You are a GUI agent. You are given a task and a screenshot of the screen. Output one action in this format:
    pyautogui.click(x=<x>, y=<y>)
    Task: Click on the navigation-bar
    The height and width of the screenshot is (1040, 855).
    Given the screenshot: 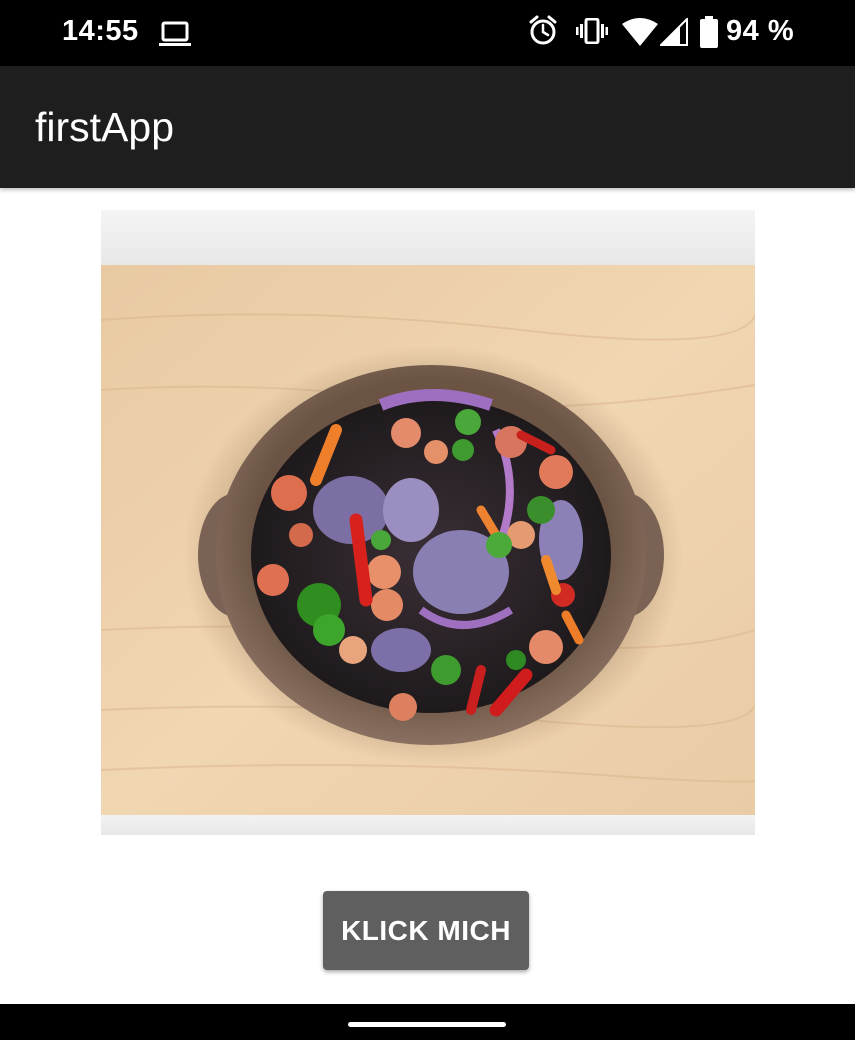 What is the action you would take?
    pyautogui.click(x=427, y=1022)
    